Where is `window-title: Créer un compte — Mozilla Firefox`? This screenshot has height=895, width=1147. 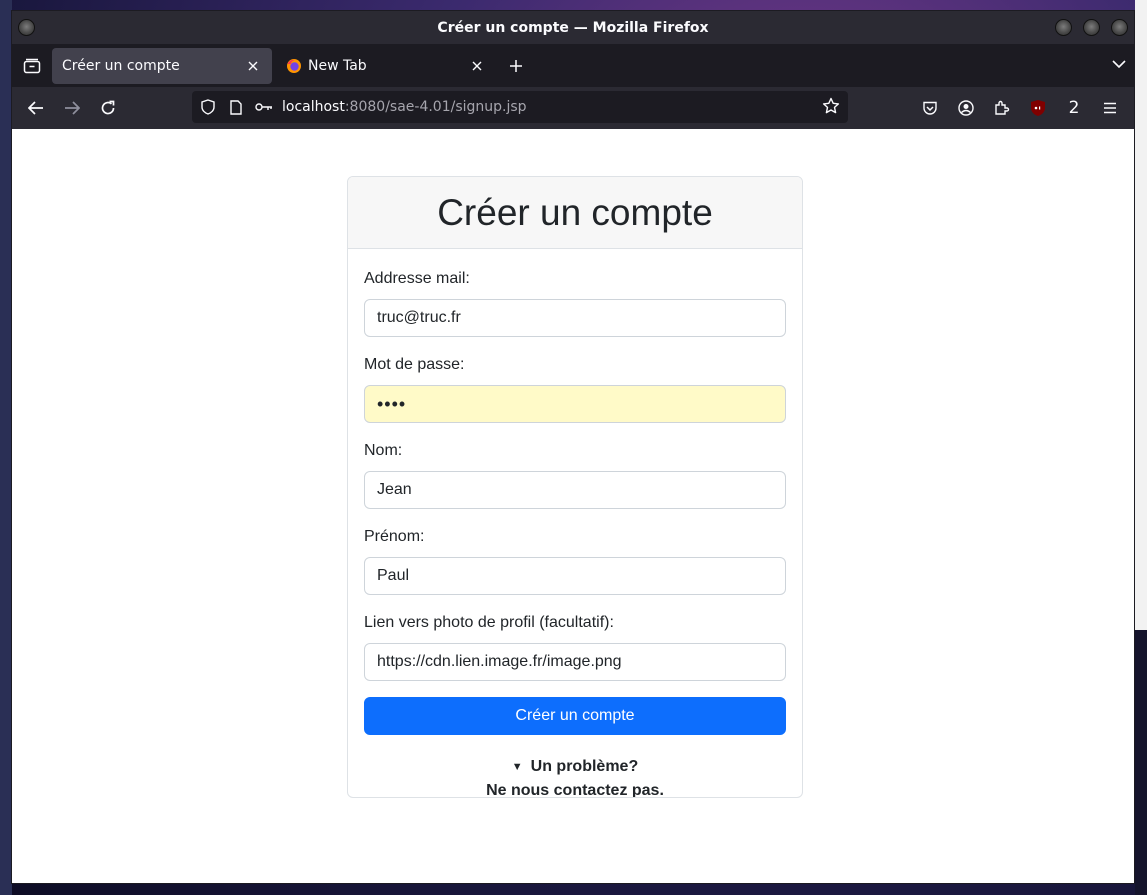 window-title: Créer un compte — Mozilla Firefox is located at coordinates (573, 27).